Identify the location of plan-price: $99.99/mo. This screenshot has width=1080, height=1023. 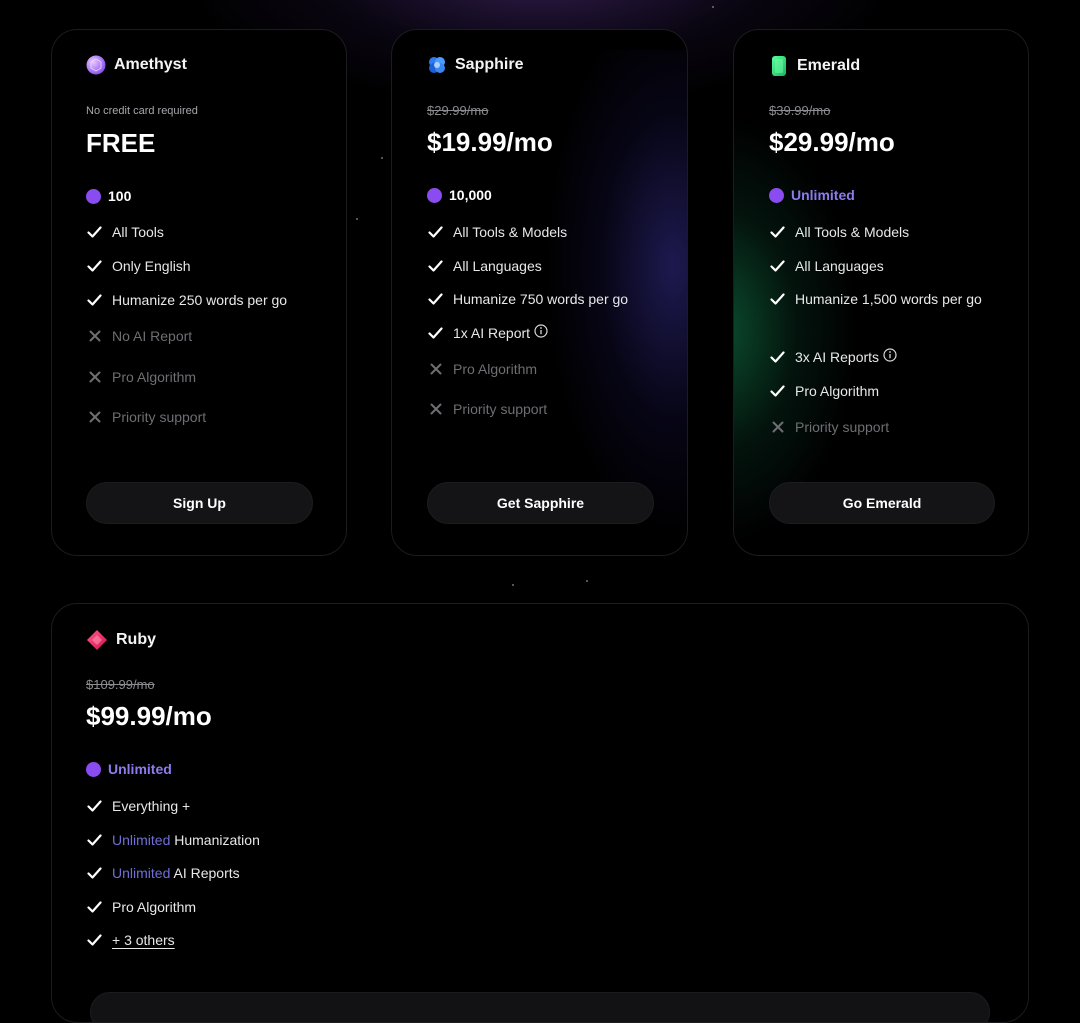
(149, 716).